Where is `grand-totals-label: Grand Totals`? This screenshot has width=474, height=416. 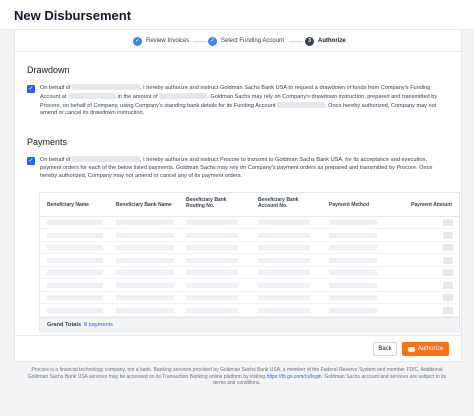 grand-totals-label: Grand Totals is located at coordinates (64, 325).